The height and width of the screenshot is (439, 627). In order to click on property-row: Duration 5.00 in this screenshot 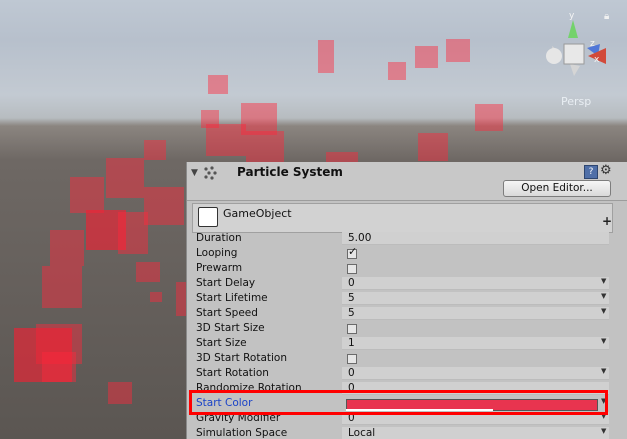, I will do `click(401, 238)`.